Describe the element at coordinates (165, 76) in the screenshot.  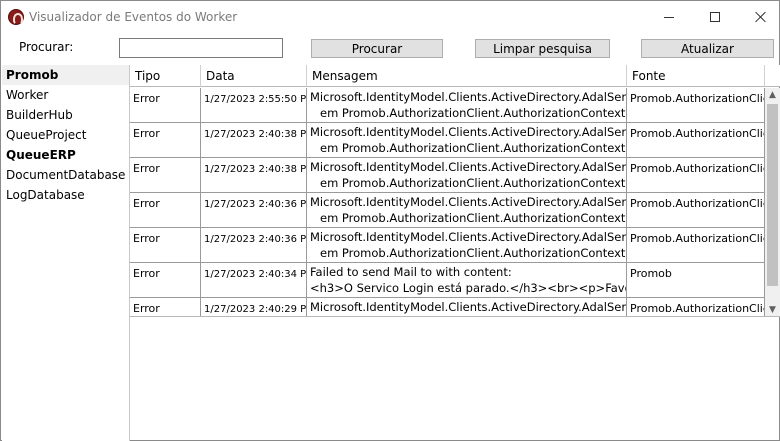
I see `column-header-tipo: Tipo` at that location.